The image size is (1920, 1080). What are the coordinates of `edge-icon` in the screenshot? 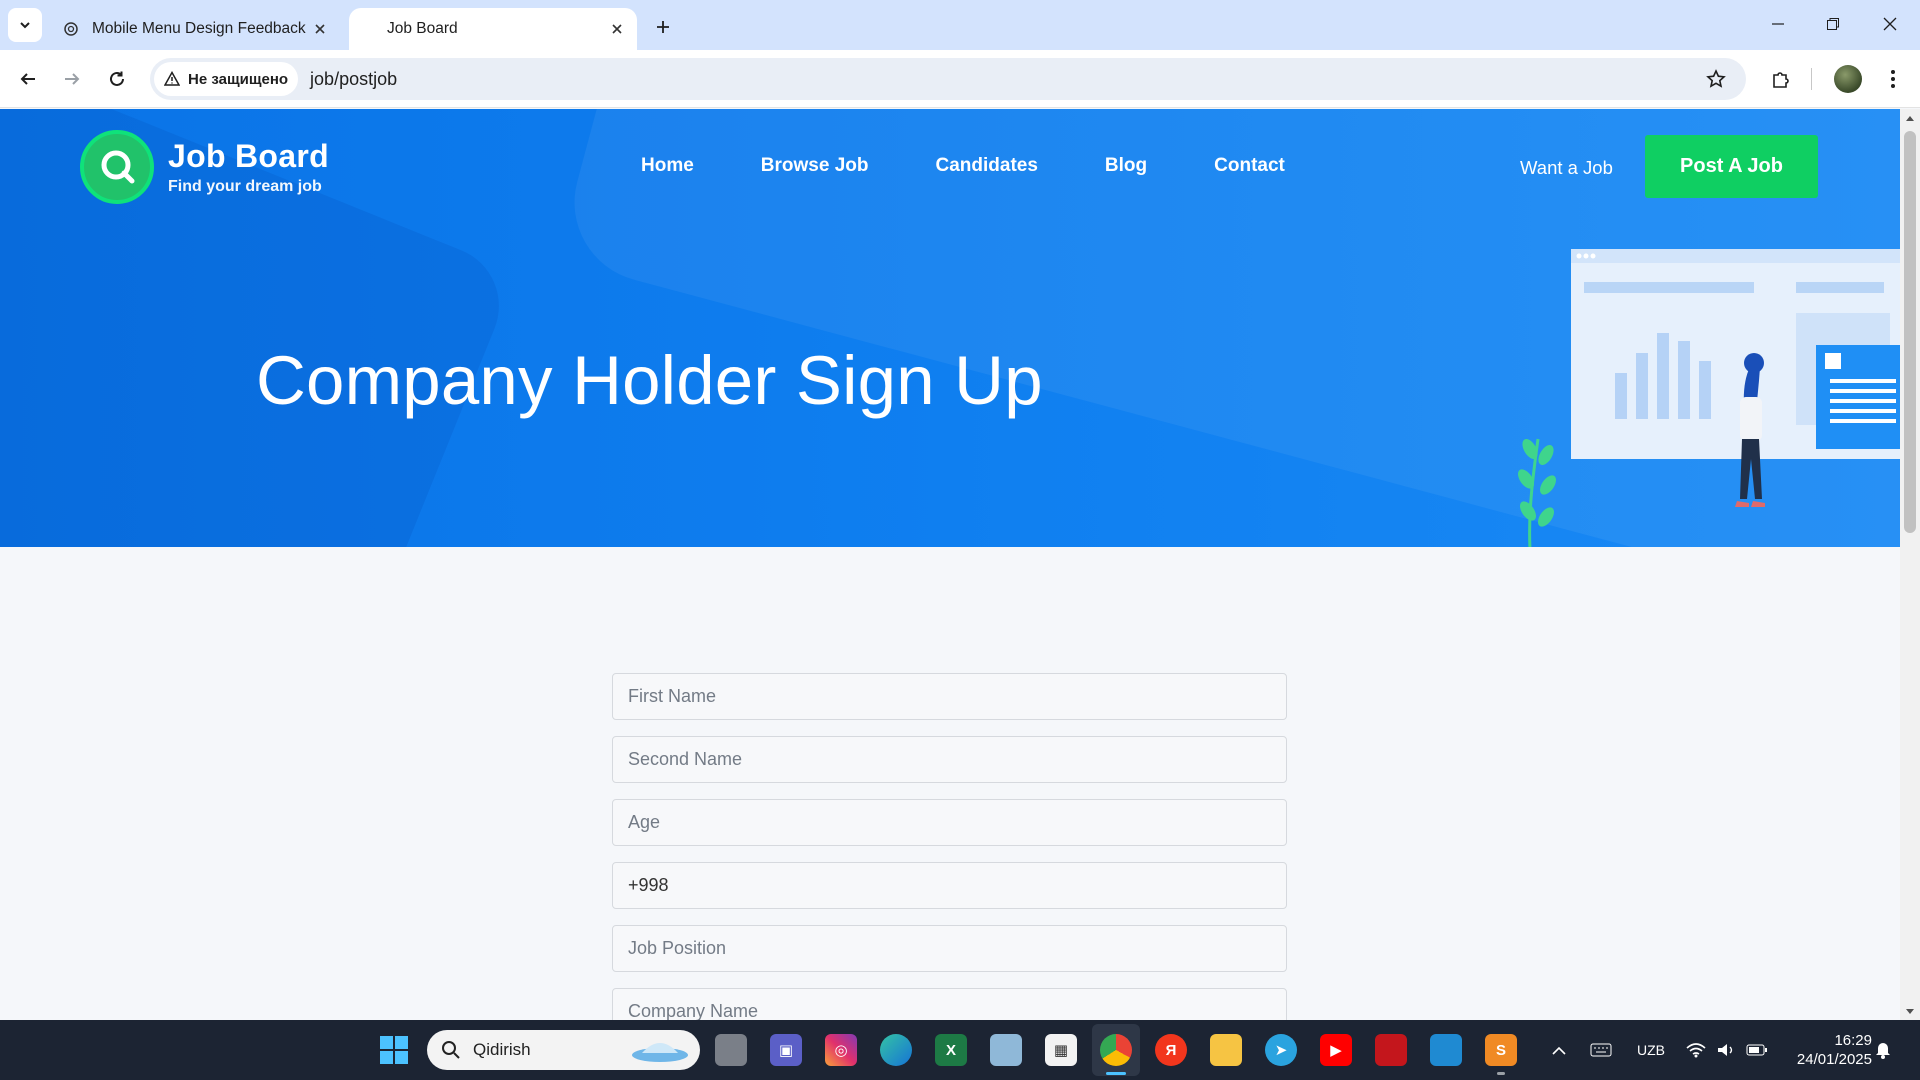 It's located at (896, 1050).